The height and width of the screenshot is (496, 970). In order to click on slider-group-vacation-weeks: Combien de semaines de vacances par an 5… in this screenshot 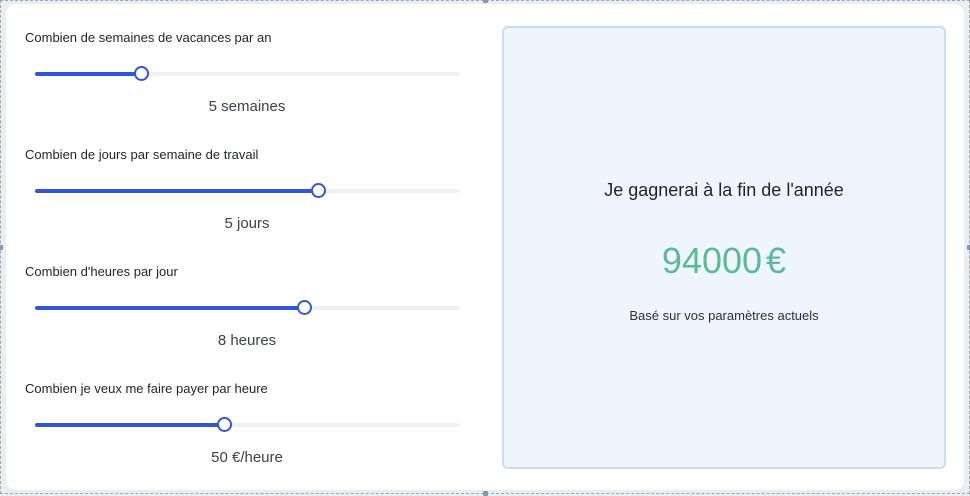, I will do `click(245, 62)`.